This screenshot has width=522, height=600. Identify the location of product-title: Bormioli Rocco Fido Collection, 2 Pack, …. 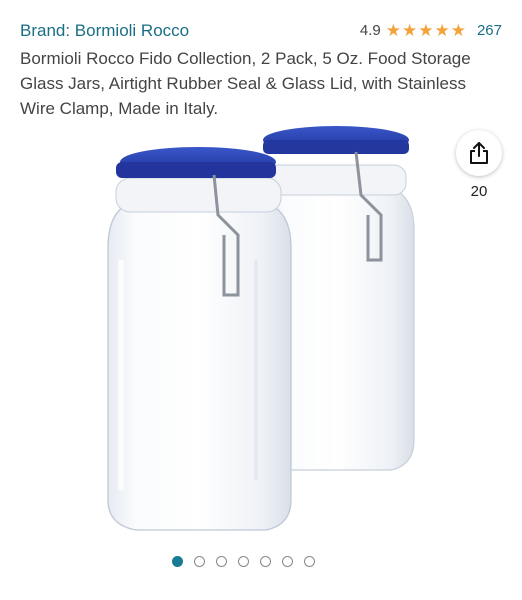
(245, 83).